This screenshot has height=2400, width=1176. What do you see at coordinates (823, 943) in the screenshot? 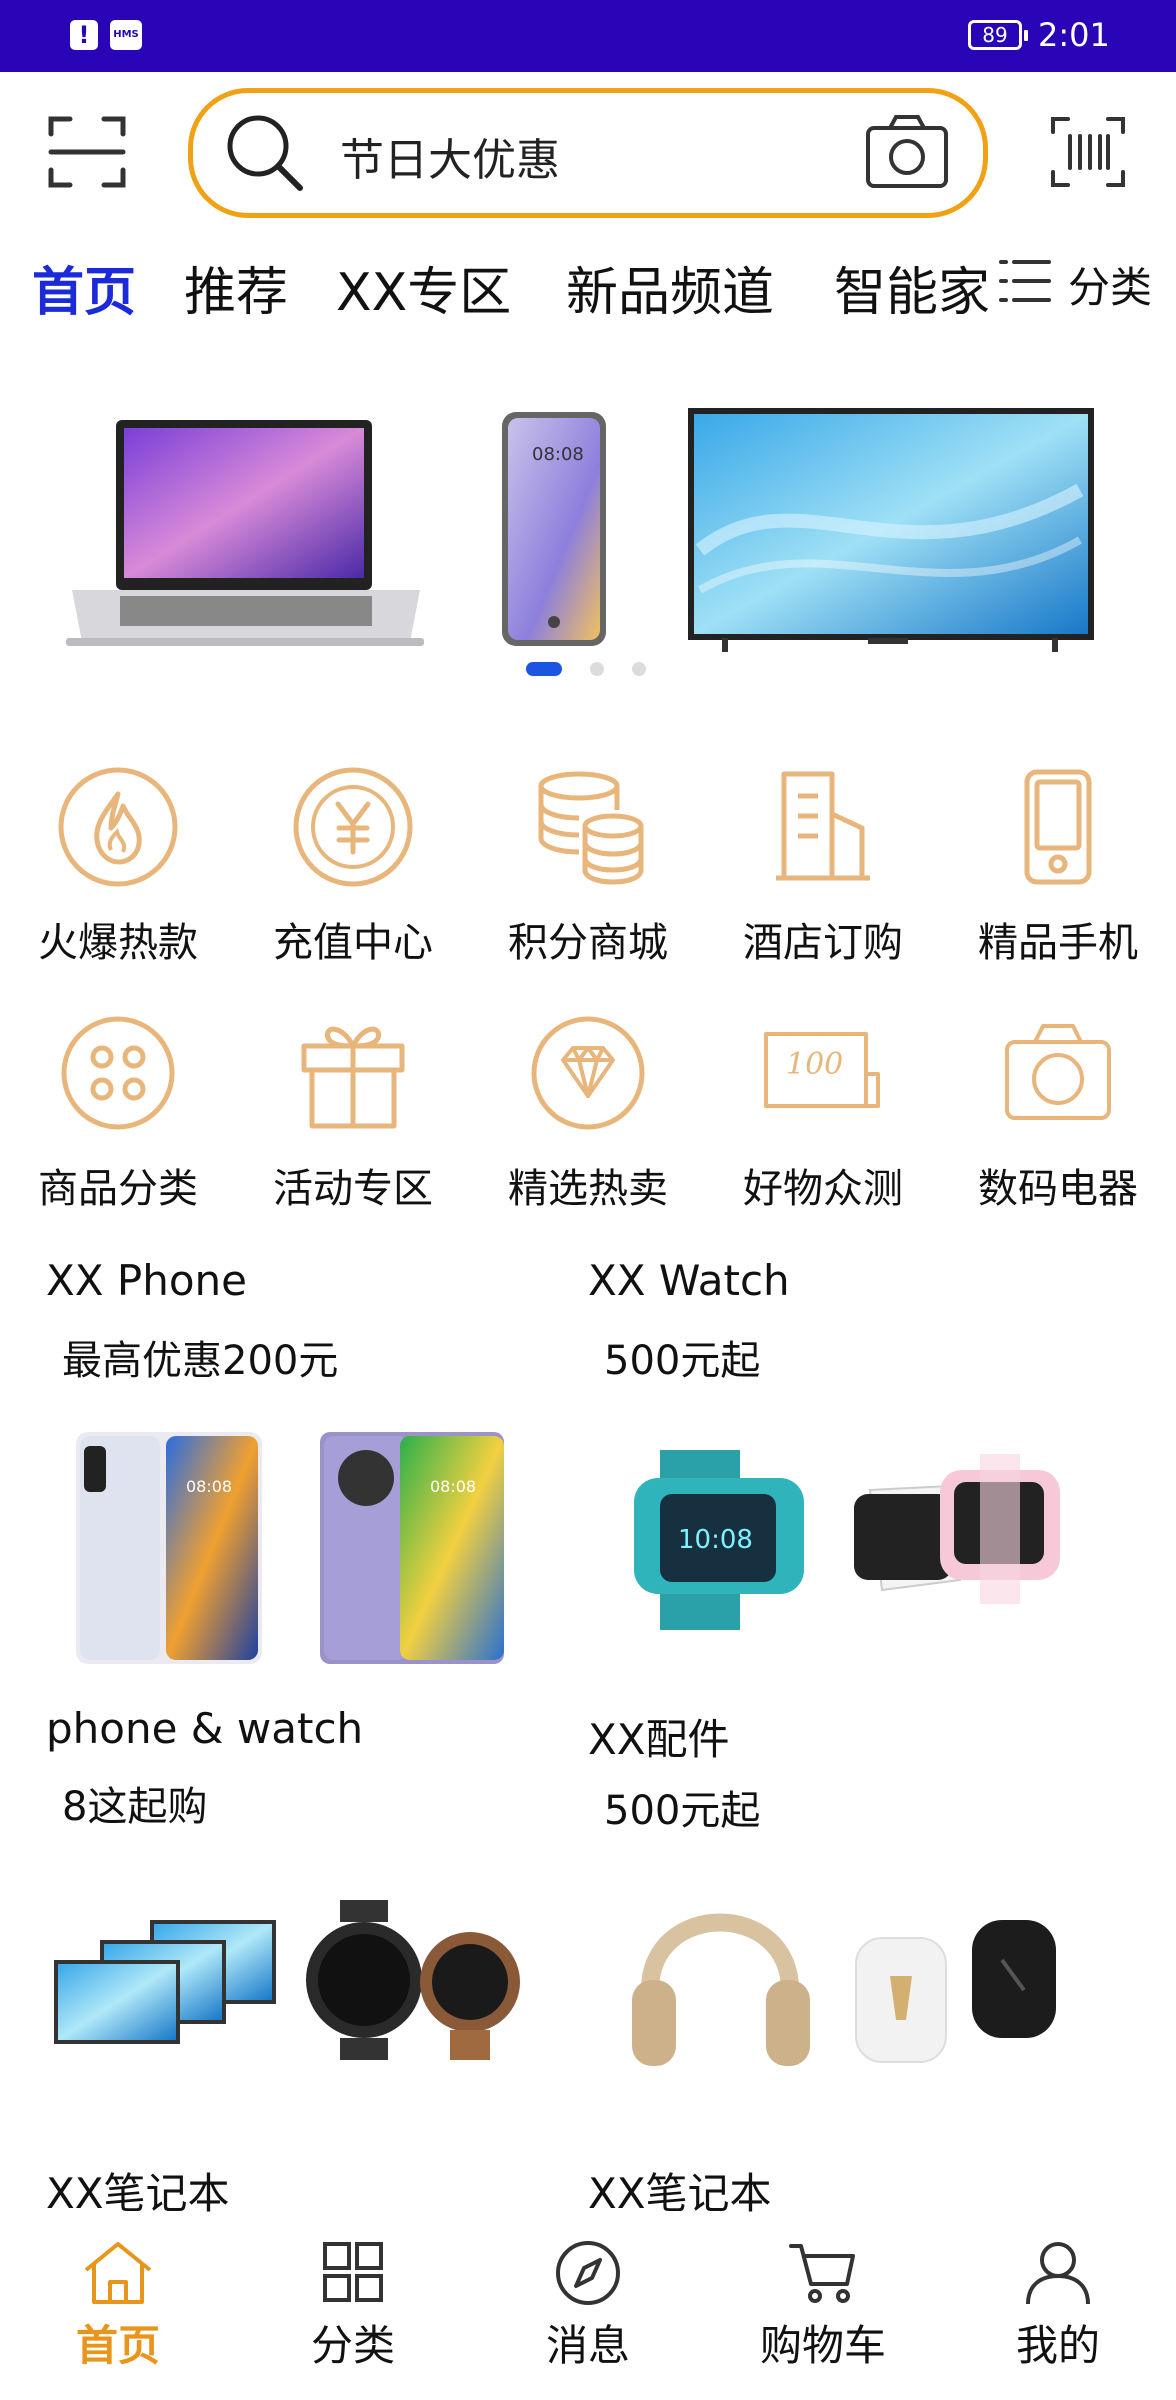
I see `grid-item-label: 酒店订购` at bounding box center [823, 943].